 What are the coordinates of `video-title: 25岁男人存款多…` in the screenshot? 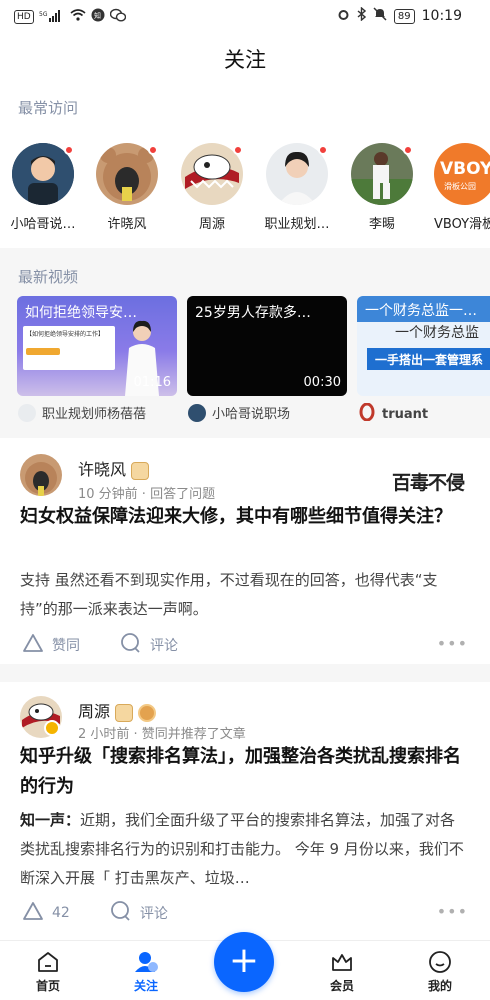 It's located at (253, 313).